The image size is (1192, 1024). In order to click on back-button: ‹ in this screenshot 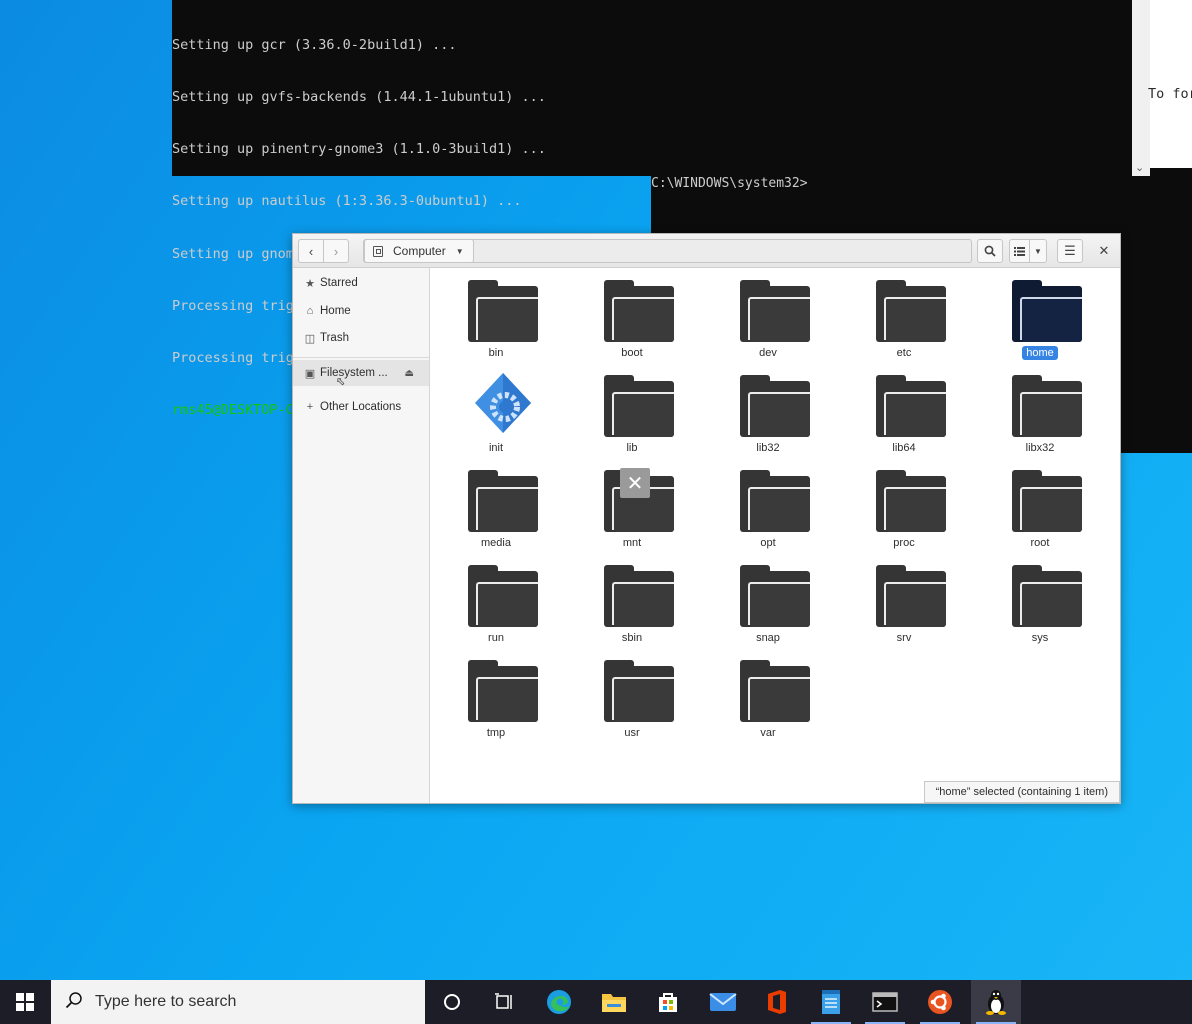, I will do `click(311, 251)`.